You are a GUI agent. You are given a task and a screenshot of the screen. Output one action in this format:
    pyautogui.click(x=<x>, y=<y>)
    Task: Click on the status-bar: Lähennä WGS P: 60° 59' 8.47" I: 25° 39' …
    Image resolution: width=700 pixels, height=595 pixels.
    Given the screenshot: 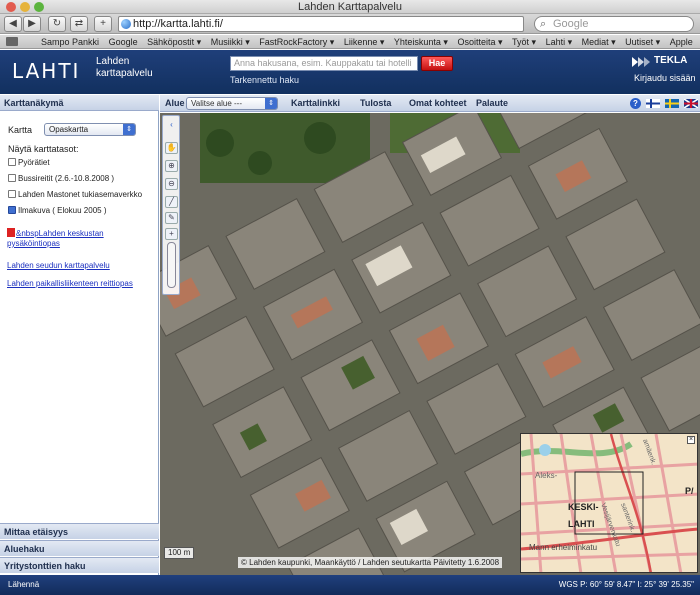 What is the action you would take?
    pyautogui.click(x=350, y=585)
    